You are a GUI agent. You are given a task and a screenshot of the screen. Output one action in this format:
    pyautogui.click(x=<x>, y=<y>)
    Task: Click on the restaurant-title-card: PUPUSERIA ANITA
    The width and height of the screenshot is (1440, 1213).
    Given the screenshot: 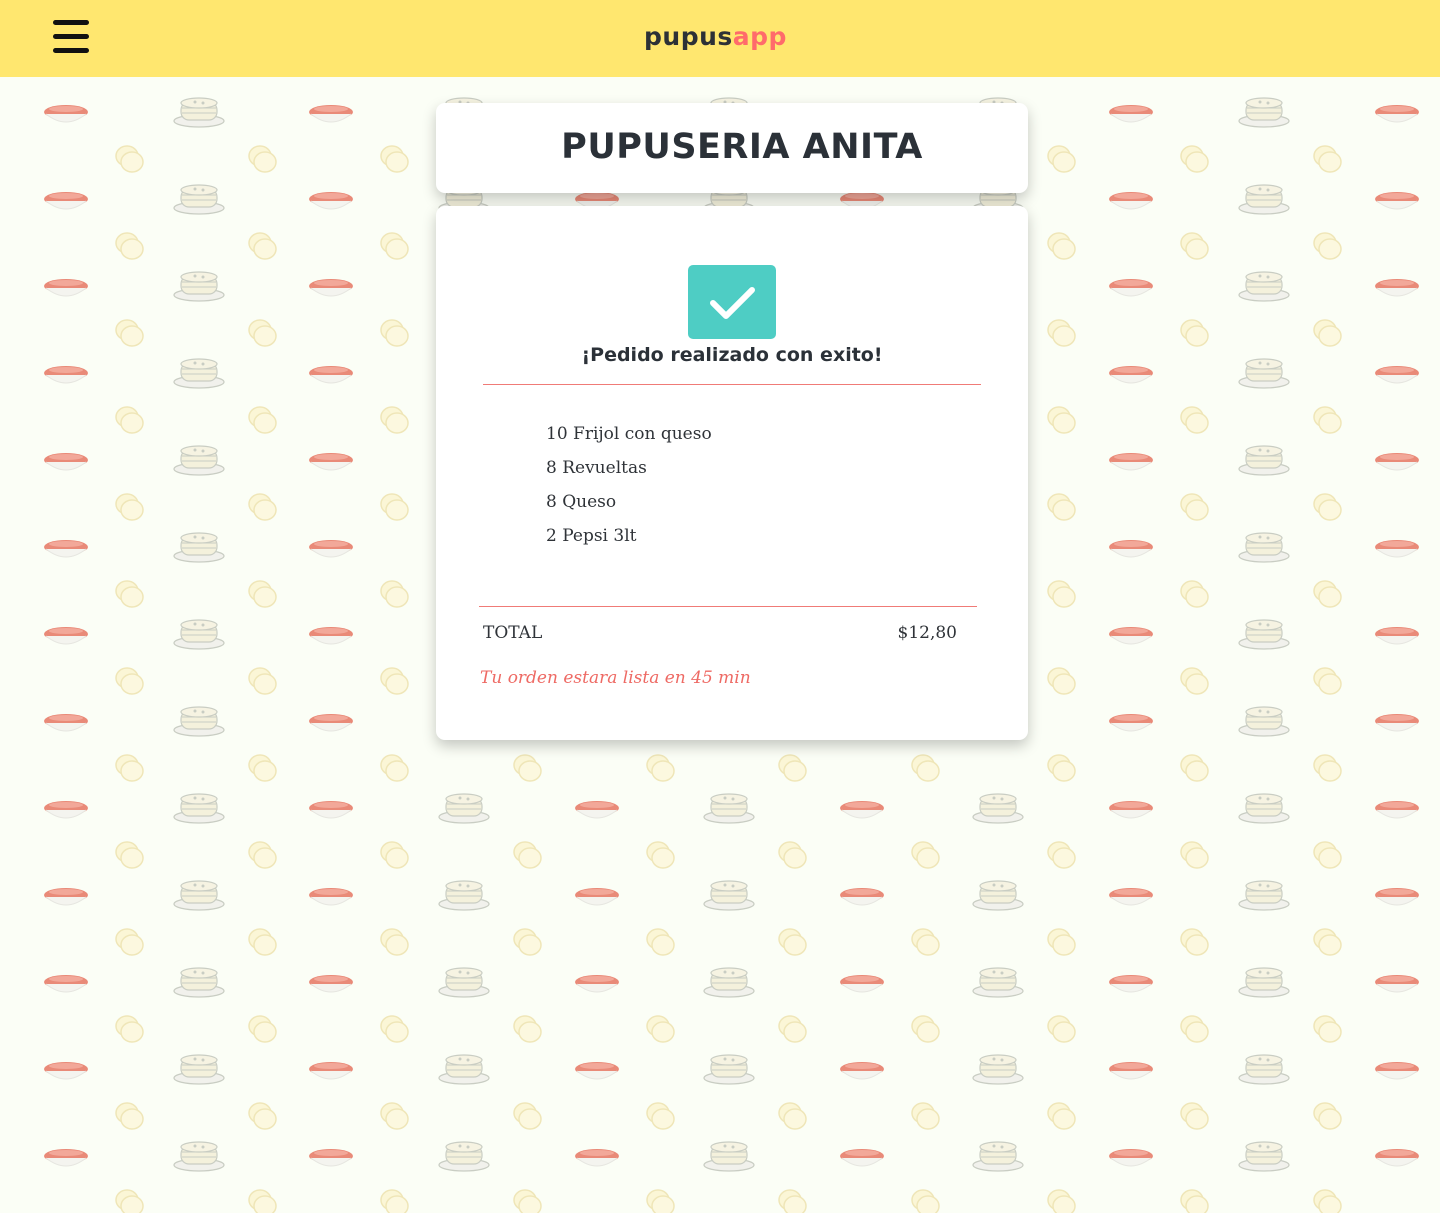 What is the action you would take?
    pyautogui.click(x=732, y=148)
    